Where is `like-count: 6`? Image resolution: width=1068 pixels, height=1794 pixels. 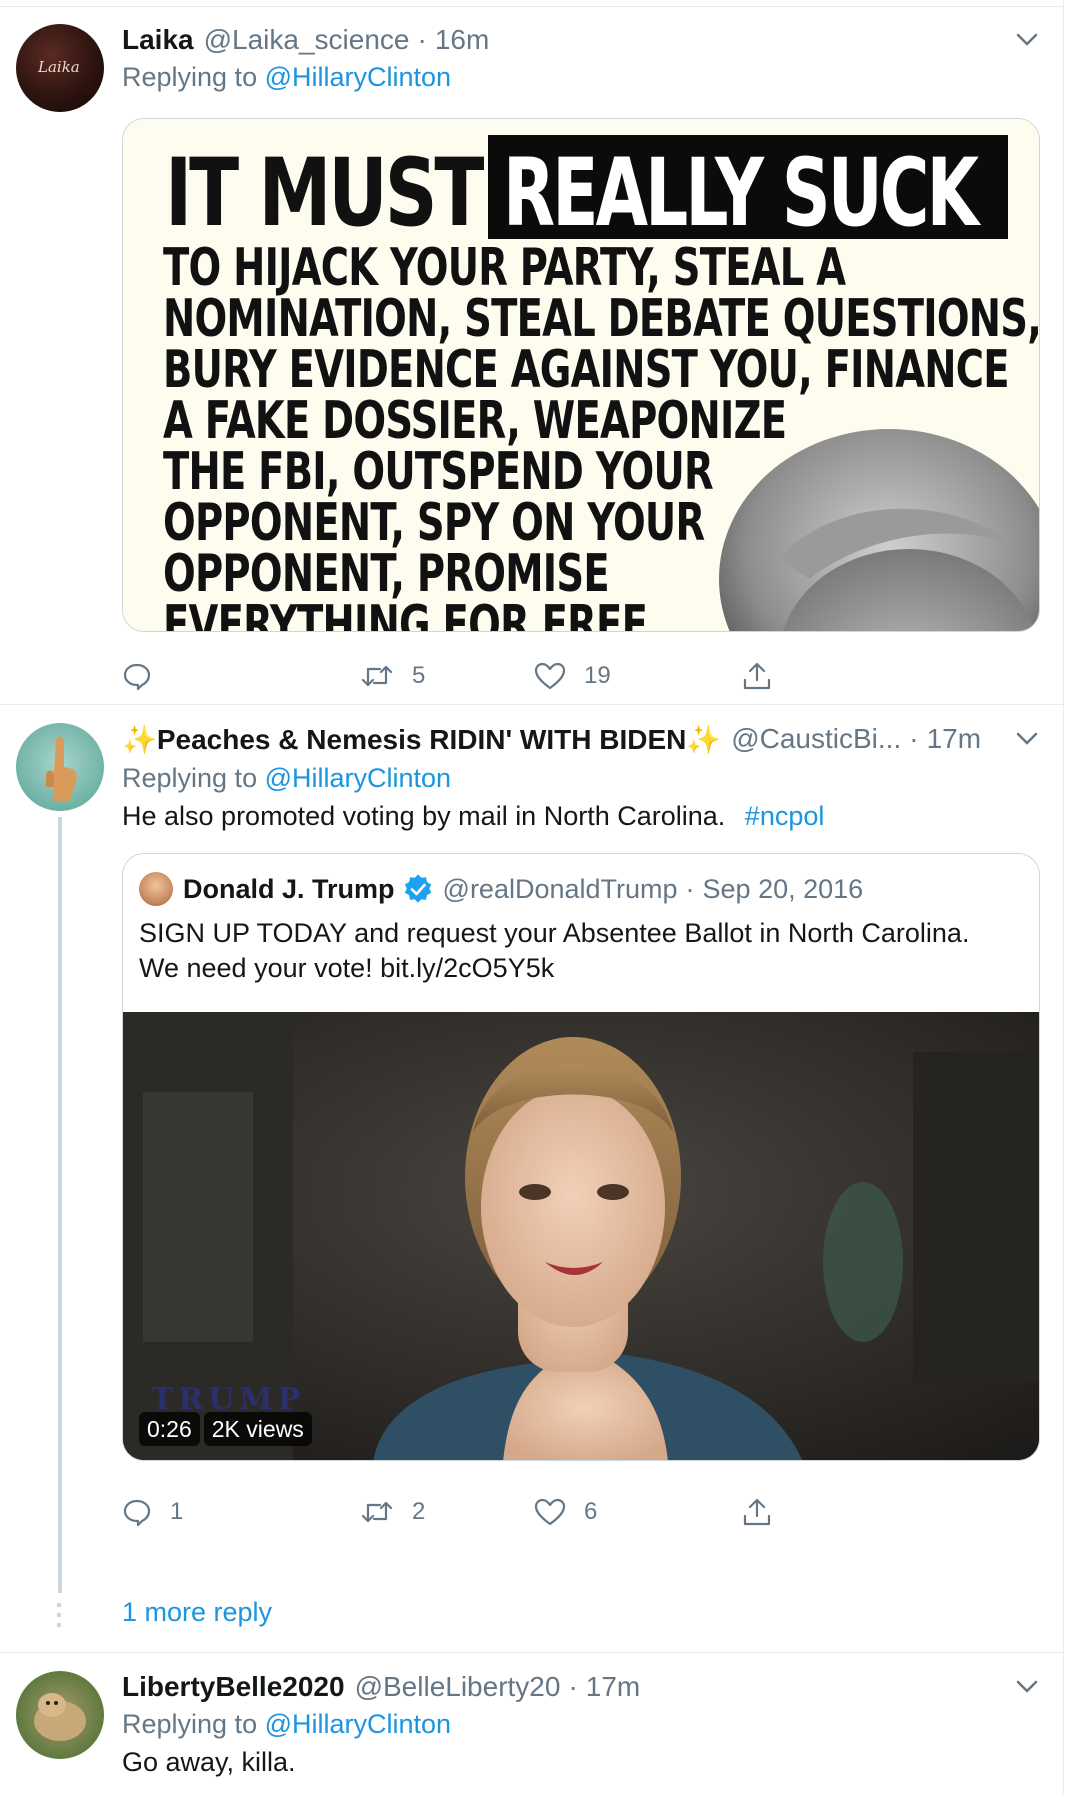 like-count: 6 is located at coordinates (591, 1511).